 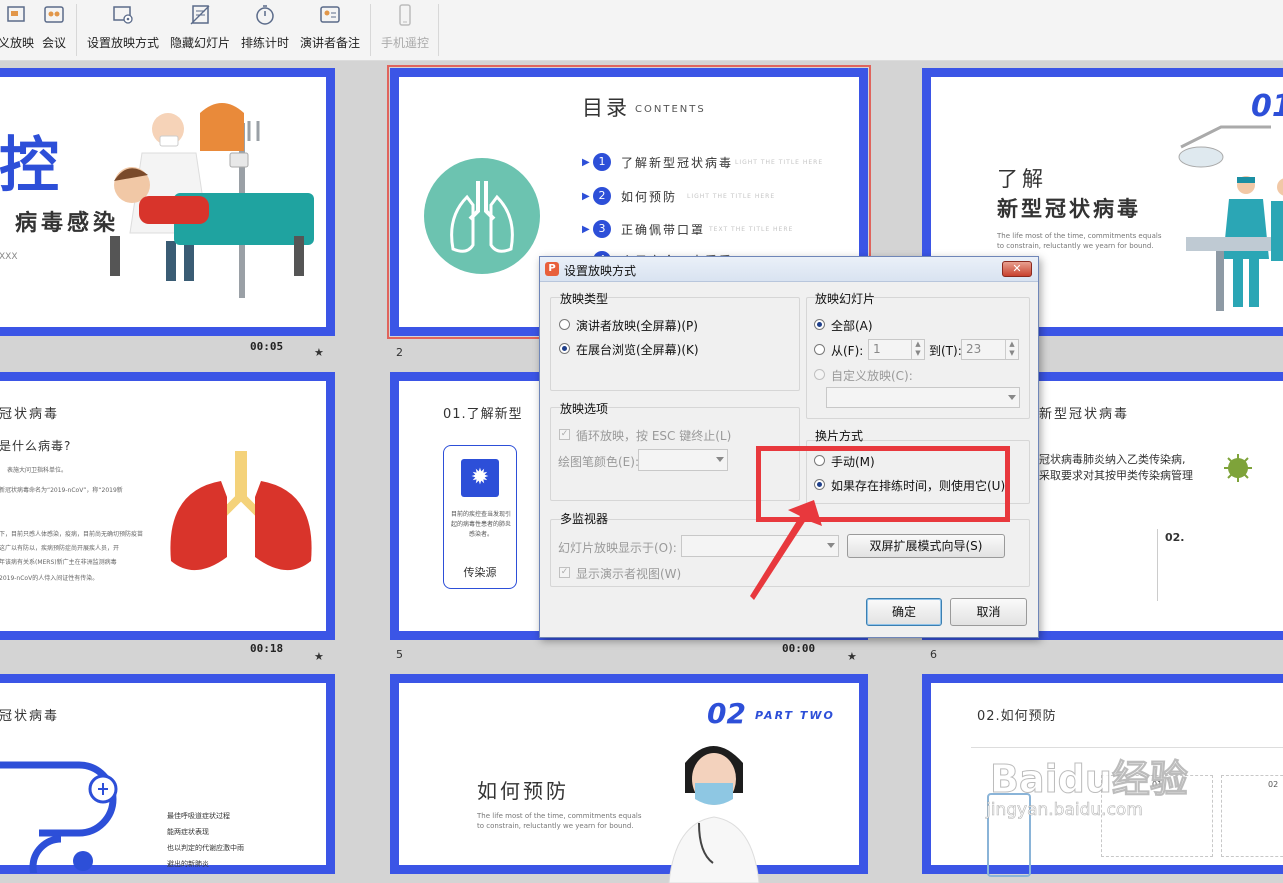 I want to click on spinner-value: 1, so click(x=877, y=349).